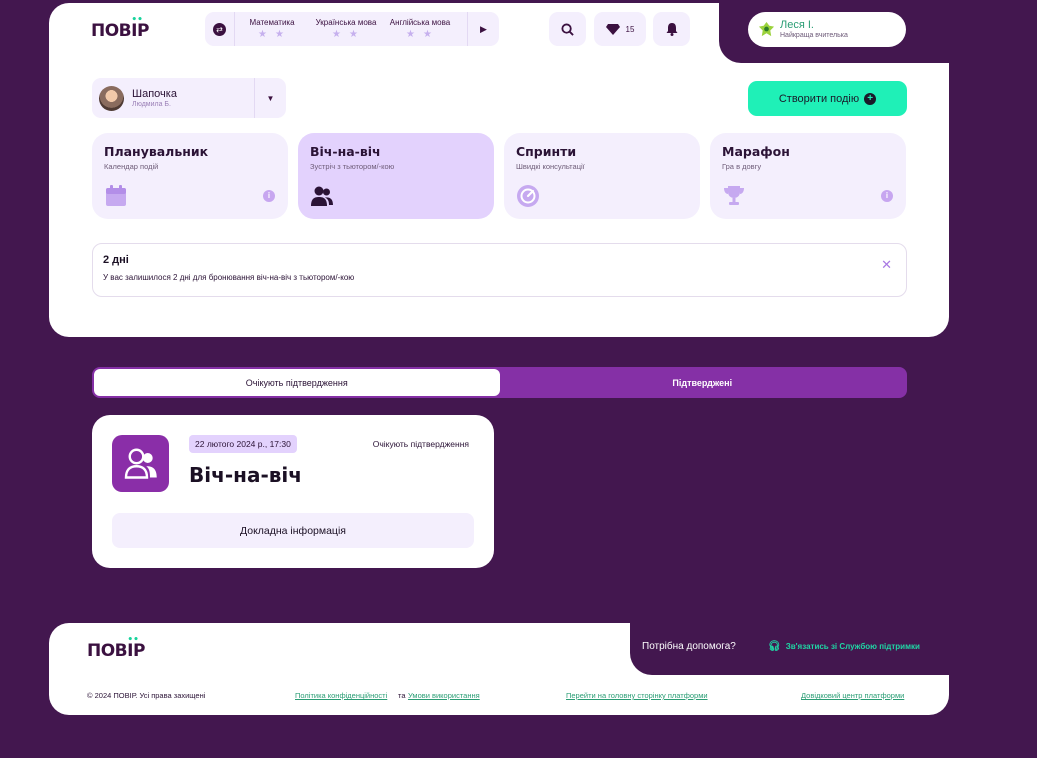 The width and height of the screenshot is (1037, 758). Describe the element at coordinates (602, 176) in the screenshot. I see `mode-card-sprints: Спринти Швидкі консультації` at that location.